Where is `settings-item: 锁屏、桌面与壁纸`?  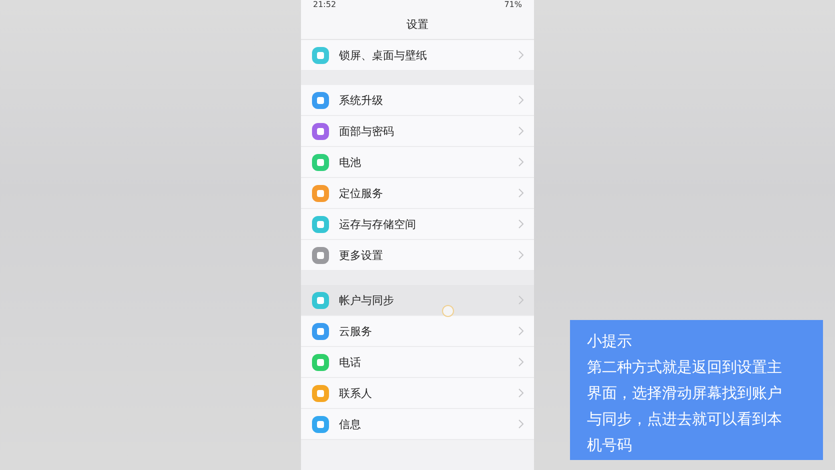
settings-item: 锁屏、桌面与壁纸 is located at coordinates (417, 55).